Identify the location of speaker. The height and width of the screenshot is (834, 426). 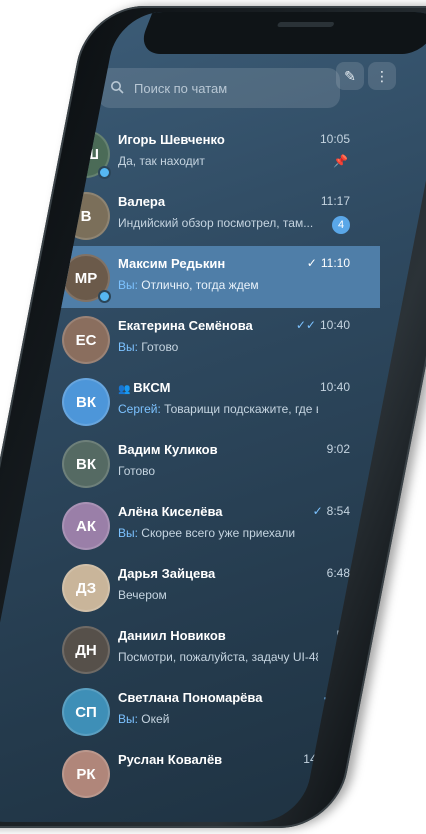
(305, 24).